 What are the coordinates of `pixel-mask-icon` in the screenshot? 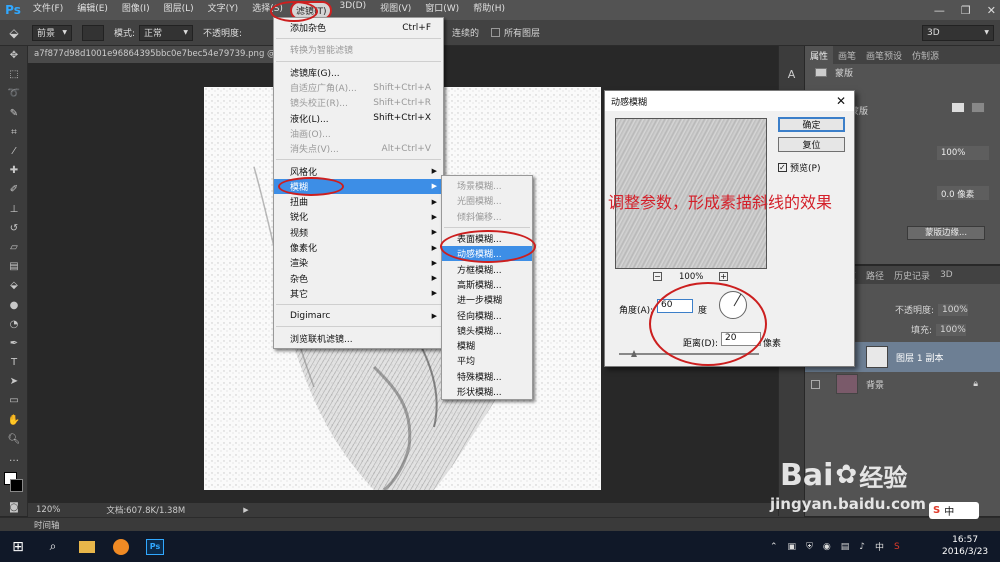 It's located at (958, 107).